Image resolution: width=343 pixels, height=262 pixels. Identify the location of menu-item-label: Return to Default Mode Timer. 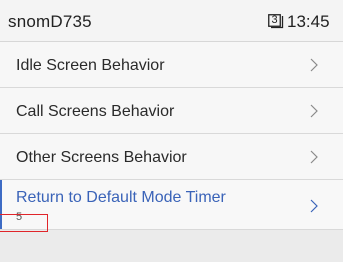
(121, 197).